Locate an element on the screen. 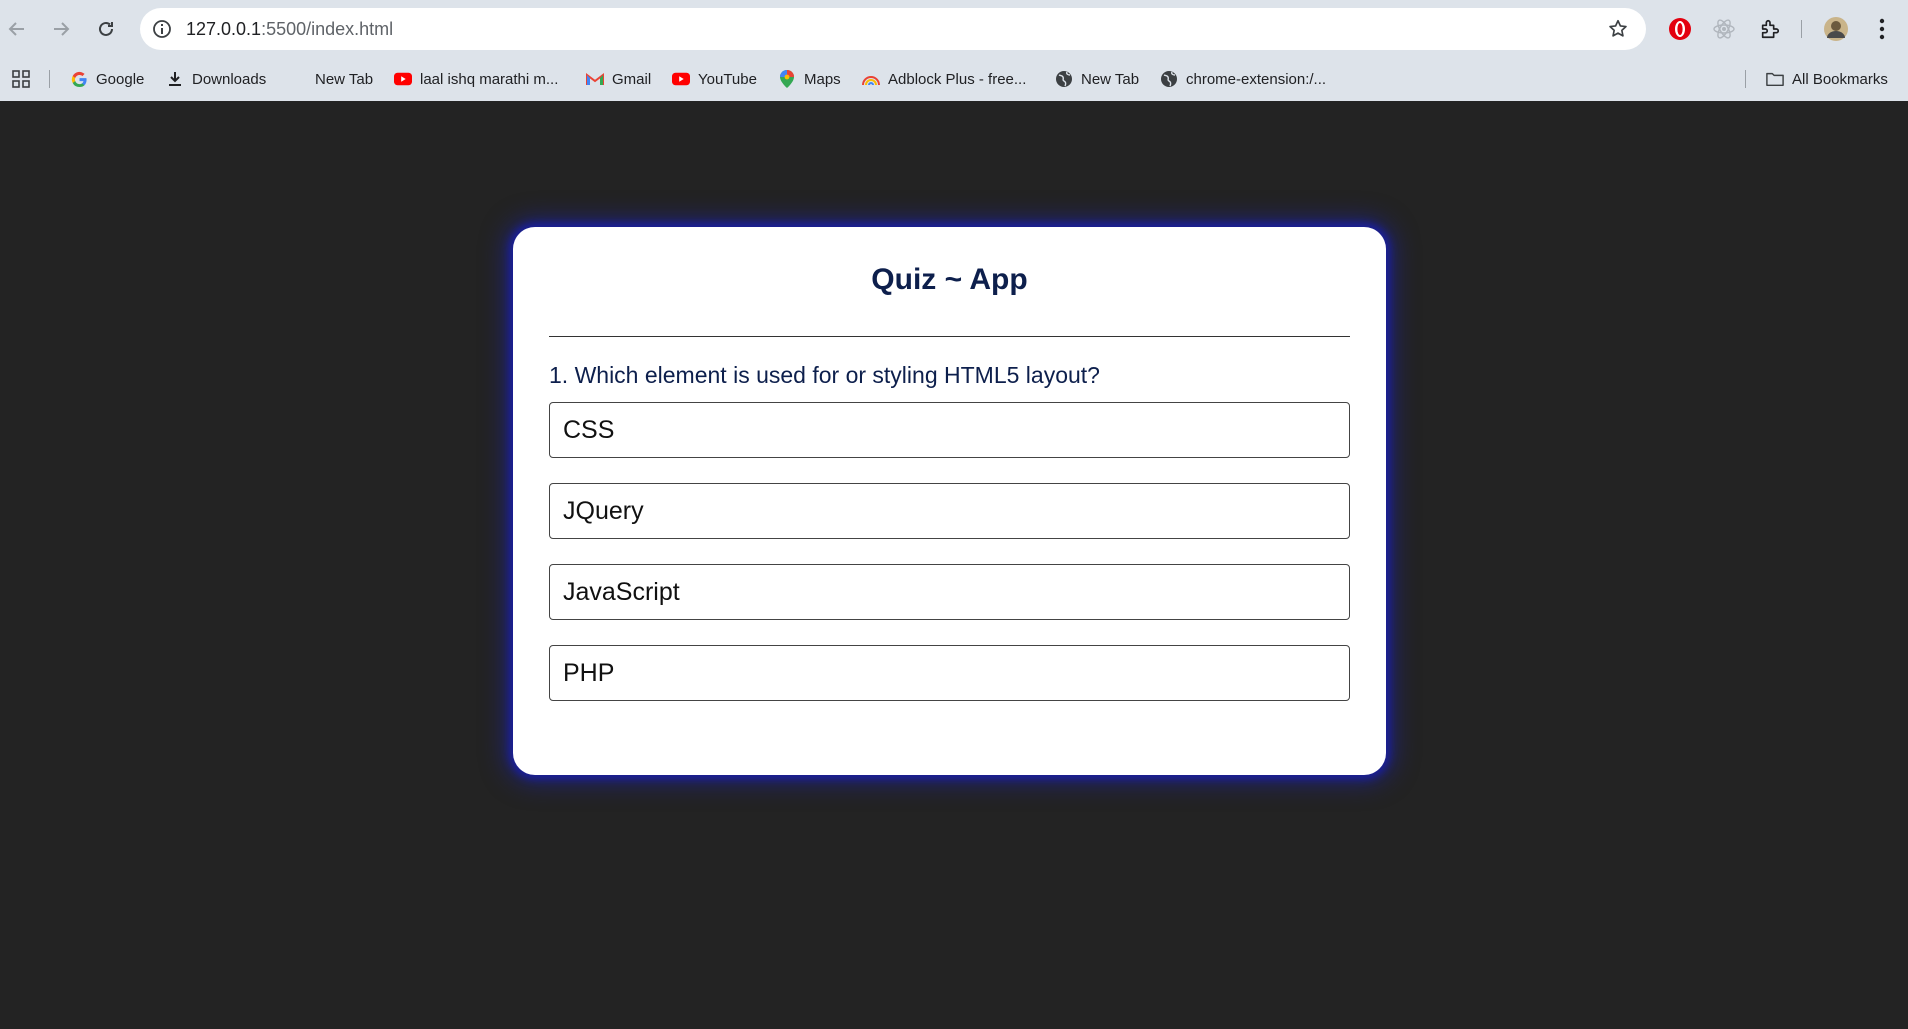 This screenshot has height=1029, width=1908. reload-icon is located at coordinates (106, 28).